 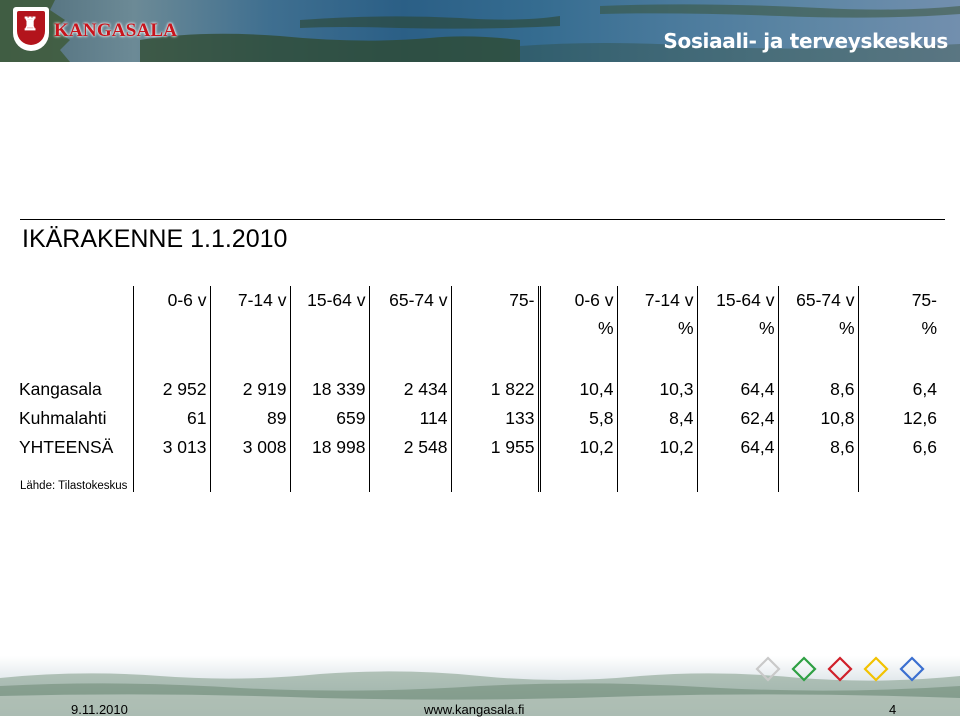 I want to click on table-cell: 659, so click(x=329, y=418).